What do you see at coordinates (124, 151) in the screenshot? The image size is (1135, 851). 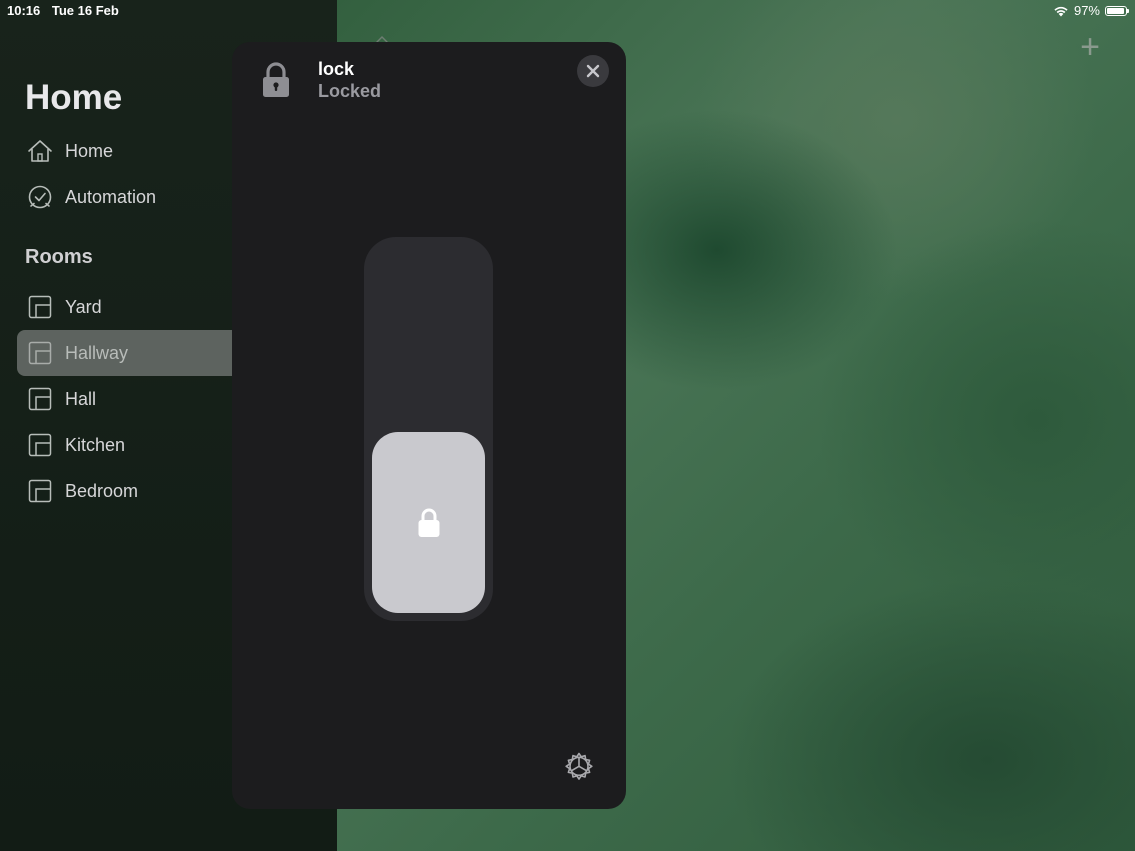 I see `sidebar-item-home: Home` at bounding box center [124, 151].